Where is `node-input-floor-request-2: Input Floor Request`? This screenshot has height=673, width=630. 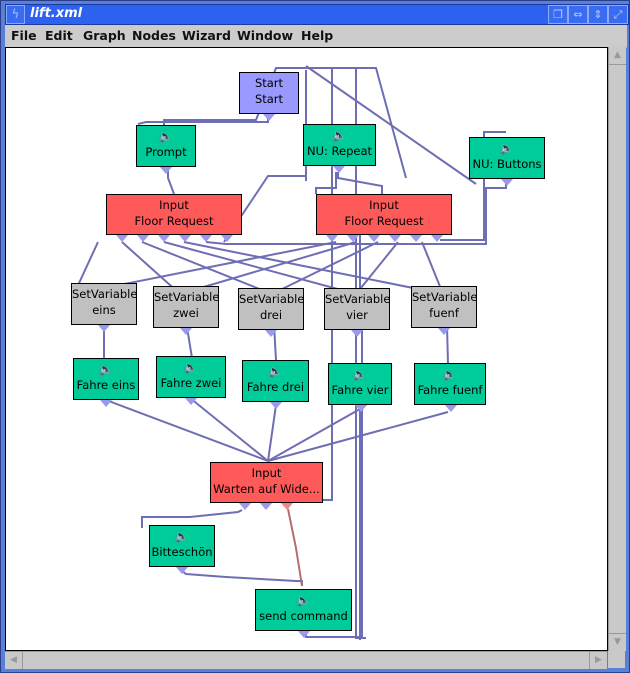
node-input-floor-request-2: Input Floor Request is located at coordinates (384, 218).